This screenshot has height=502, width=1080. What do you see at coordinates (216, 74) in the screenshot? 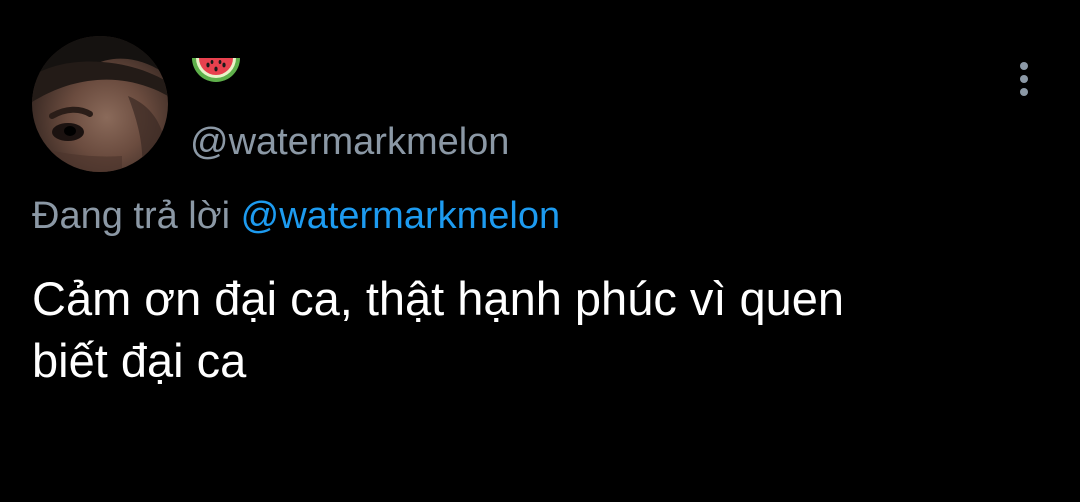
I see `watermelon-emoji-icon` at bounding box center [216, 74].